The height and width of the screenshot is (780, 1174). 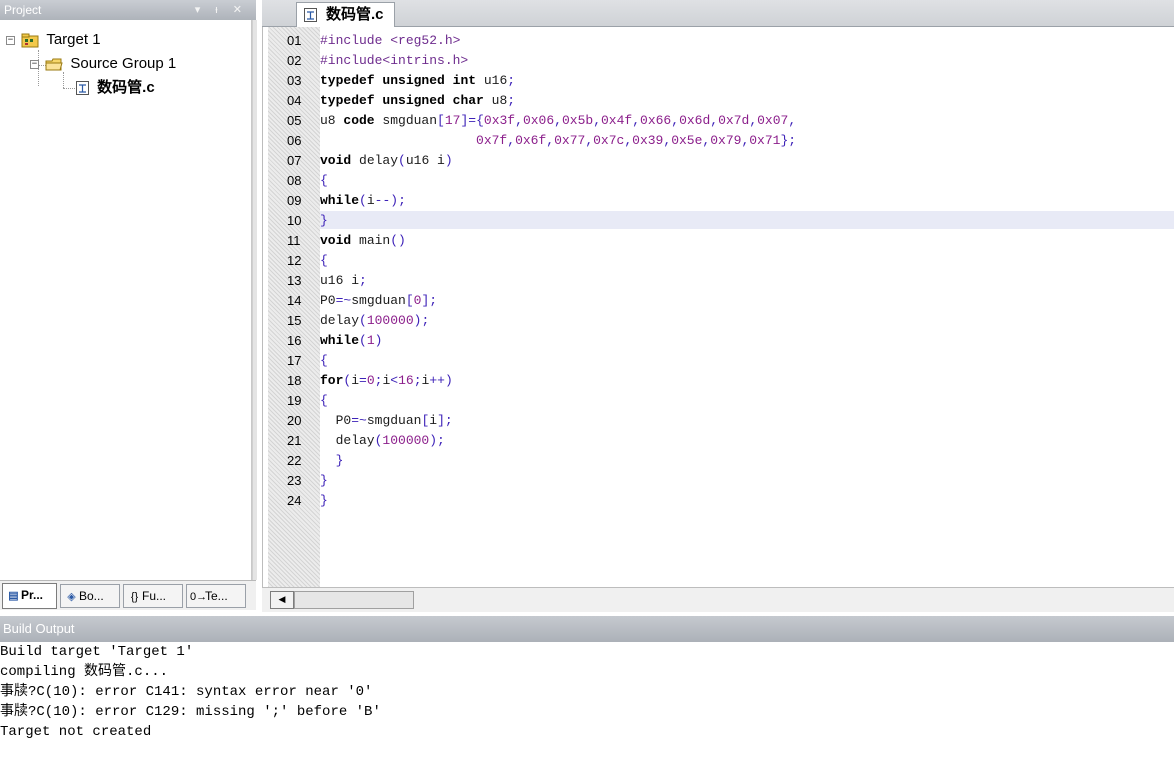 I want to click on project-pane-title-text: Project, so click(x=23, y=10).